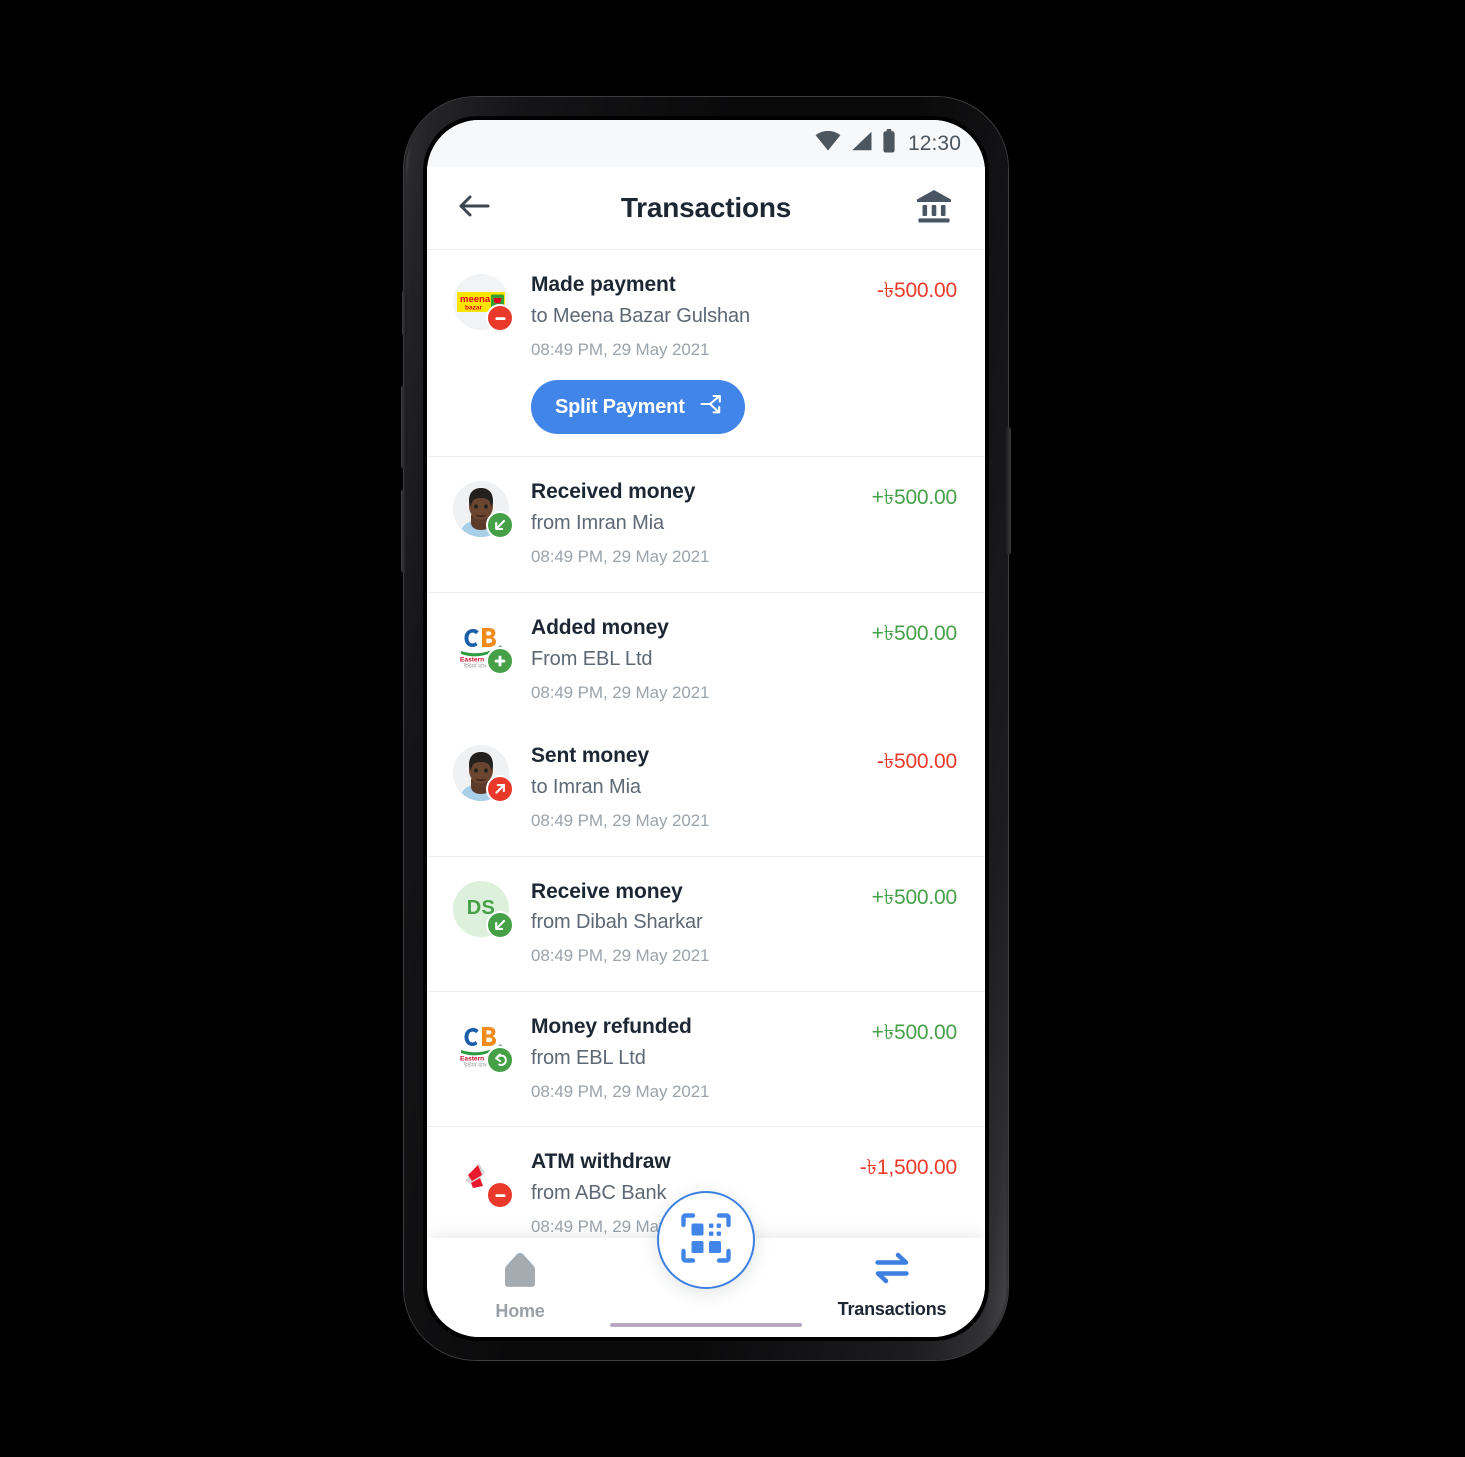 This screenshot has width=1465, height=1457. I want to click on nav-item-transactions: Transactions, so click(892, 1285).